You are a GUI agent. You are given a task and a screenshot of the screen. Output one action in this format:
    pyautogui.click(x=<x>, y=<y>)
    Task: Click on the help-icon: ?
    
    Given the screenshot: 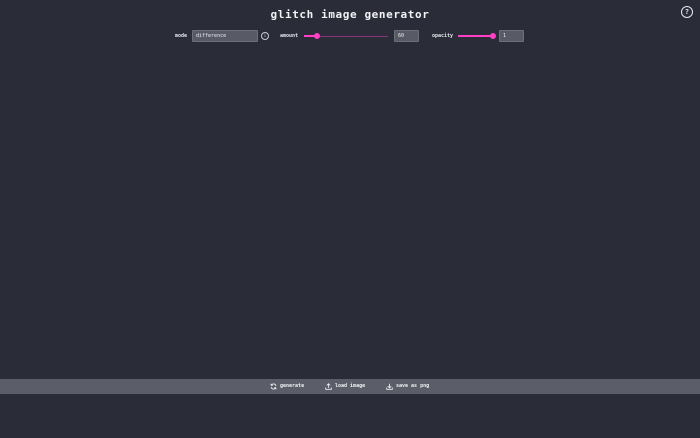 What is the action you would take?
    pyautogui.click(x=687, y=12)
    